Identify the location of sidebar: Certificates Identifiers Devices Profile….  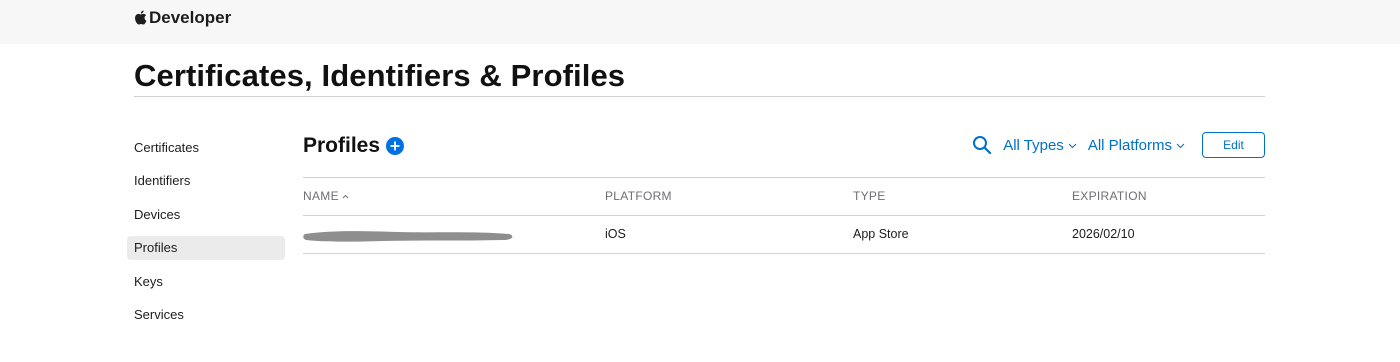
(206, 236).